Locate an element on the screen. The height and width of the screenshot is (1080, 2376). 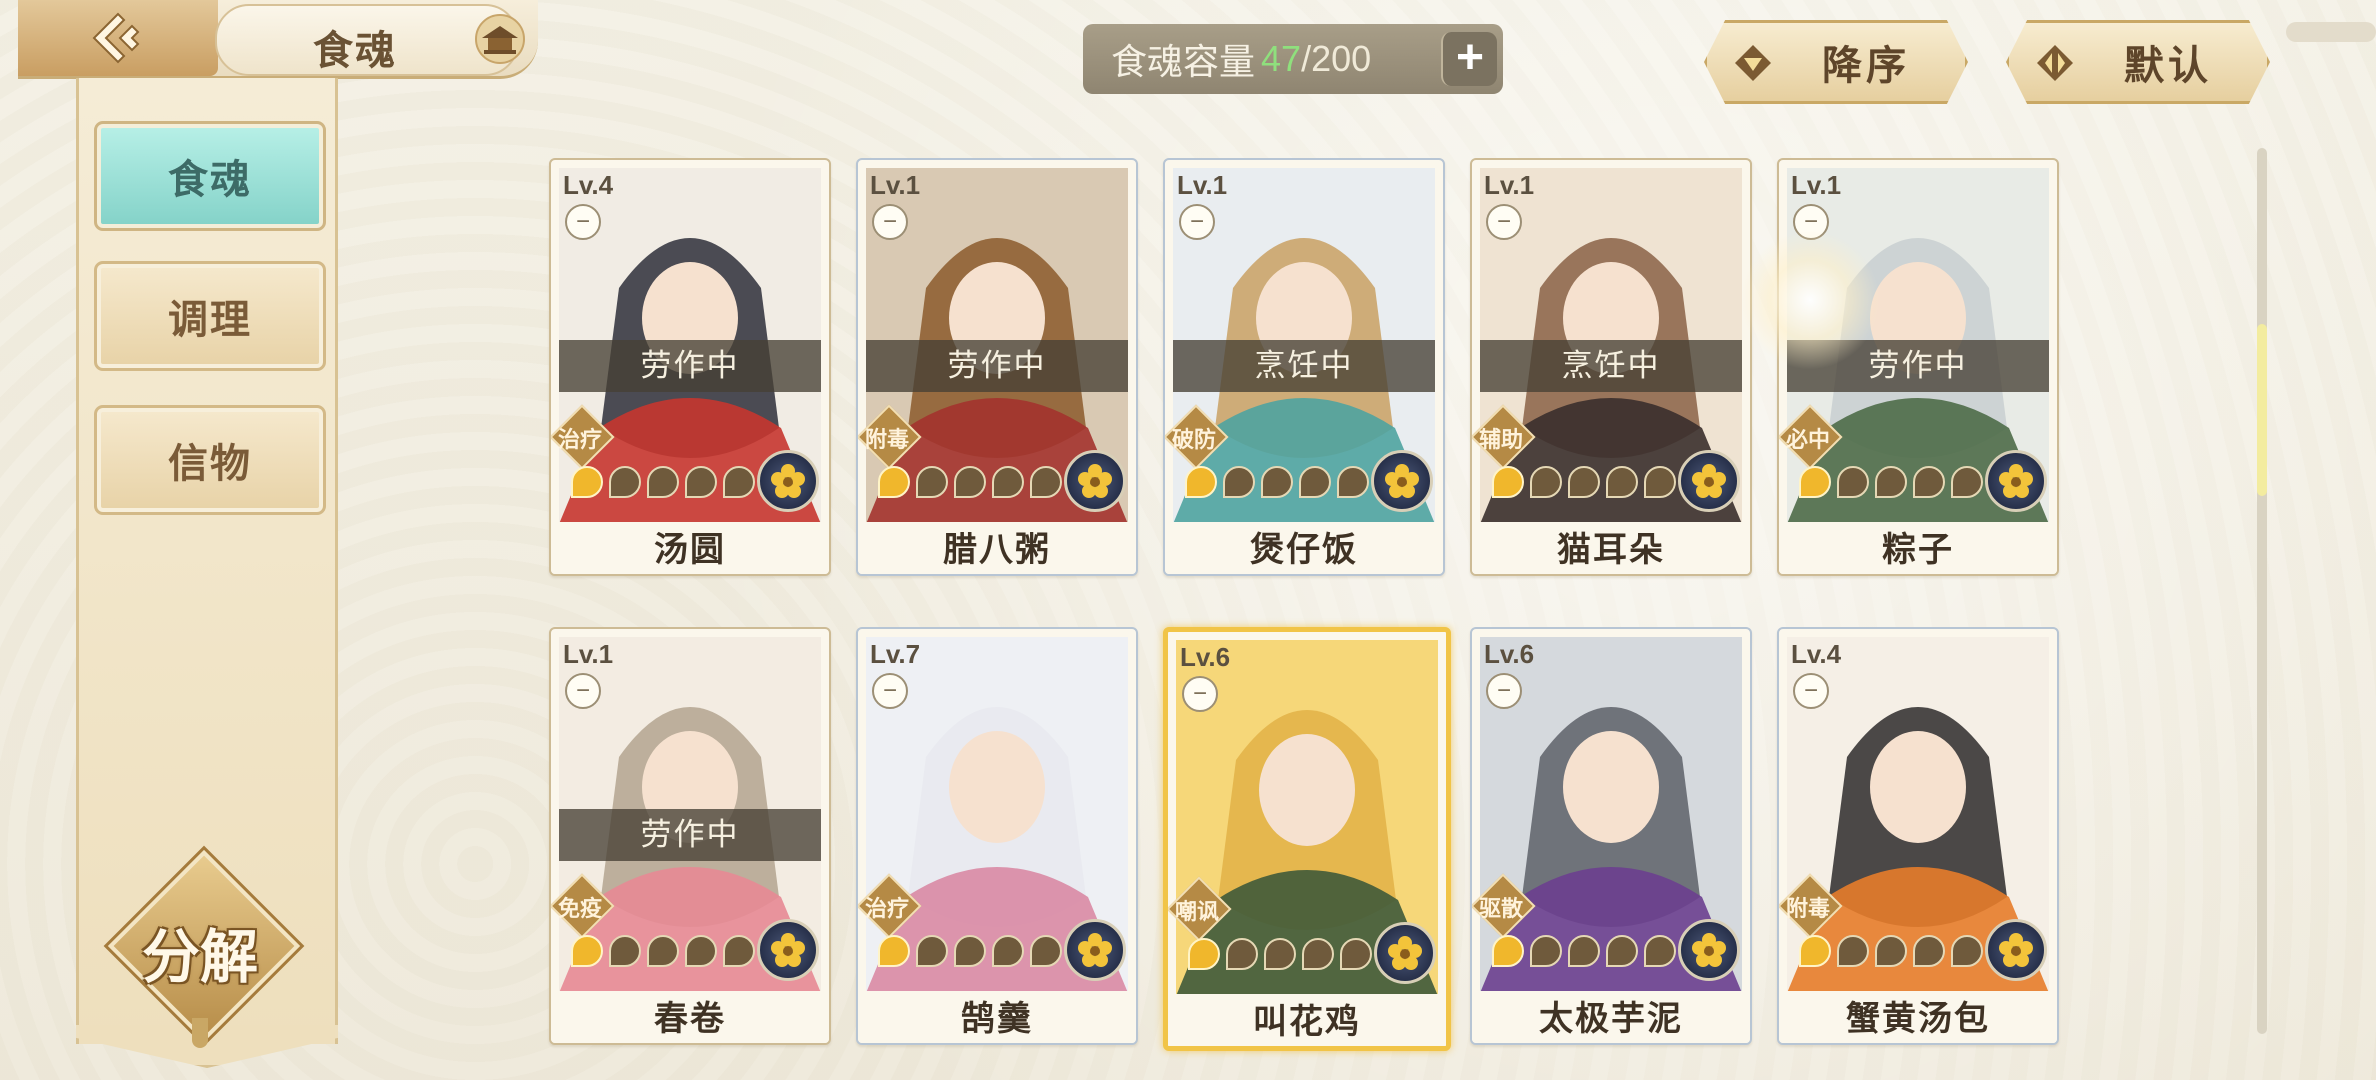
sort-down-icon is located at coordinates (1753, 63).